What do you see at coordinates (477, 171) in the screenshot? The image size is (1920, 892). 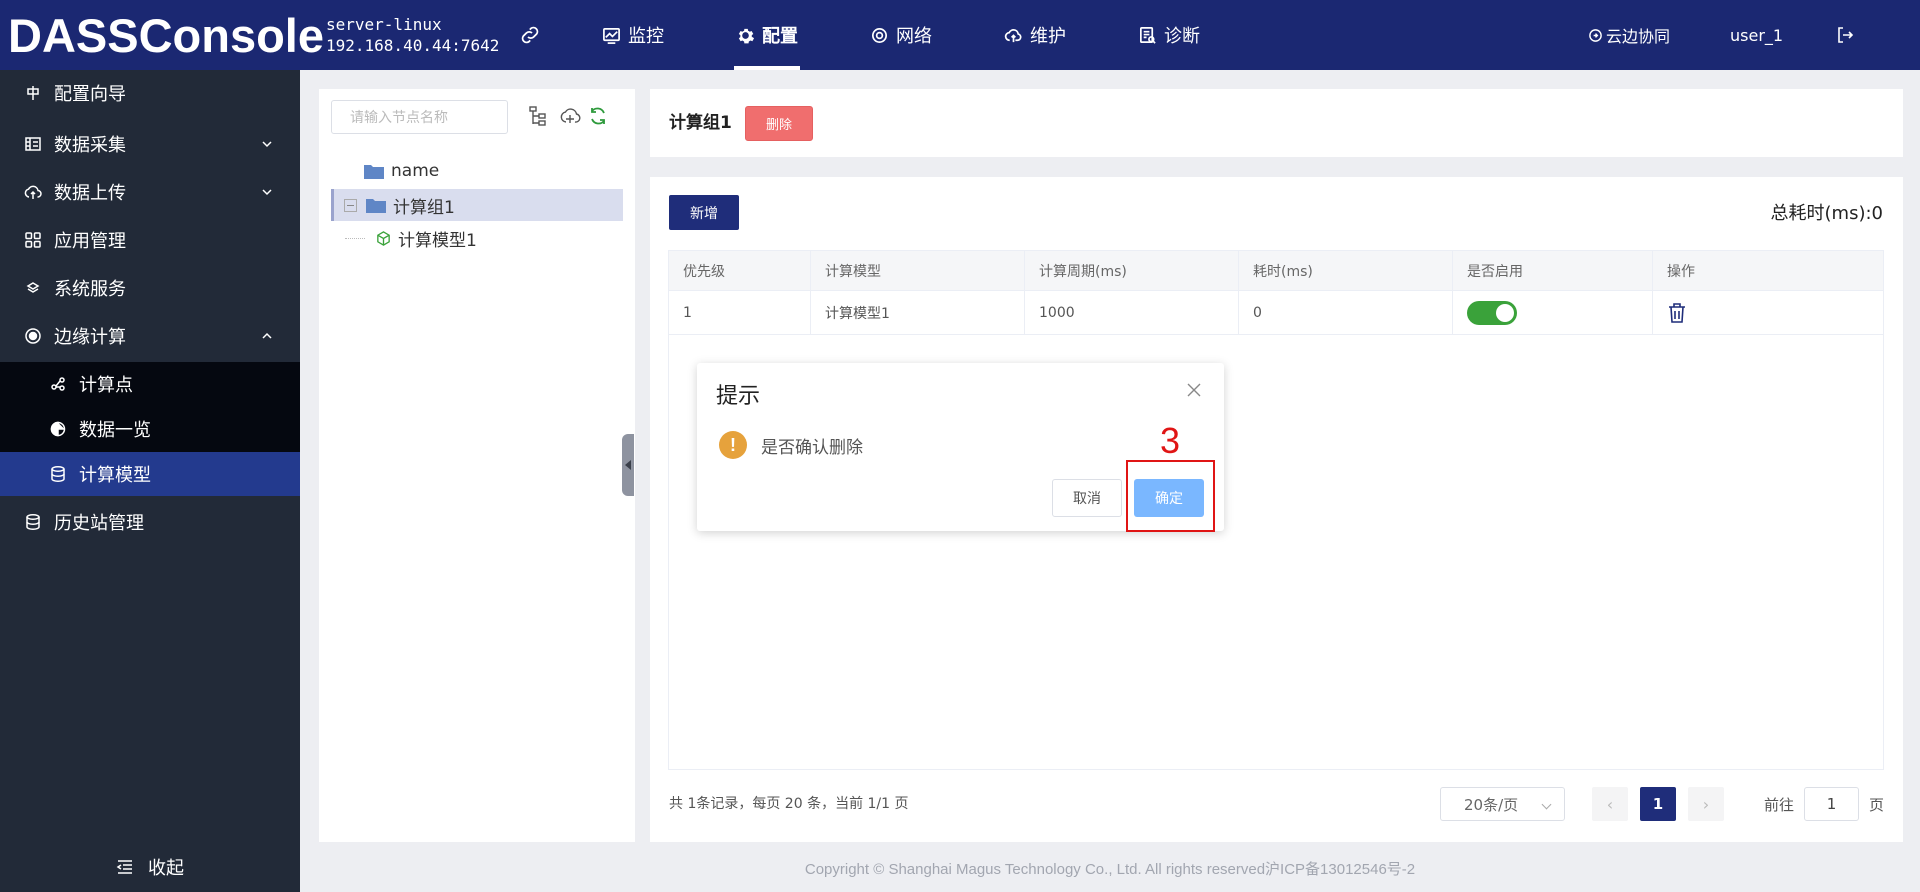 I see `tree-node-name: name` at bounding box center [477, 171].